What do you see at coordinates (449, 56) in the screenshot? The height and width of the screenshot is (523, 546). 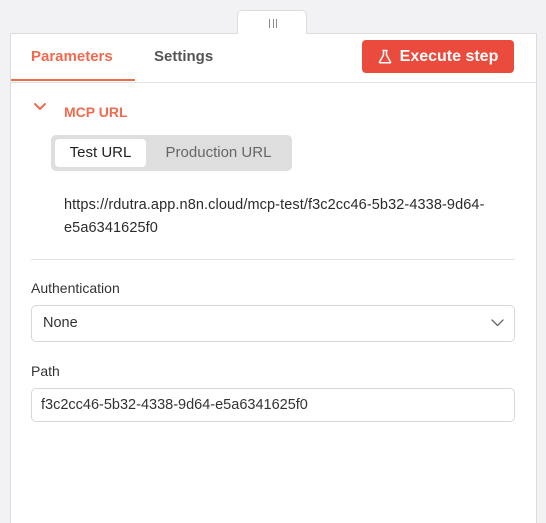 I see `execute-step-label: Execute step` at bounding box center [449, 56].